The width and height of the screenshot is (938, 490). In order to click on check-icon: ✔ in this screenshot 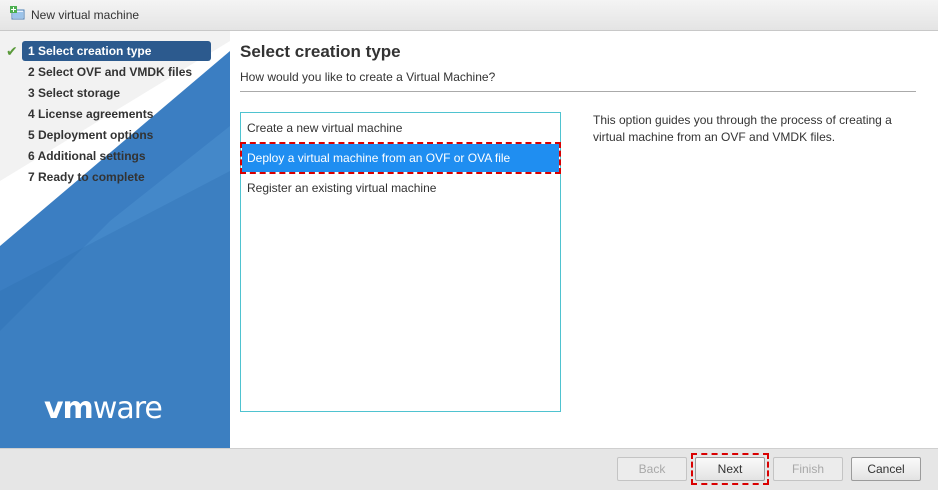, I will do `click(12, 51)`.